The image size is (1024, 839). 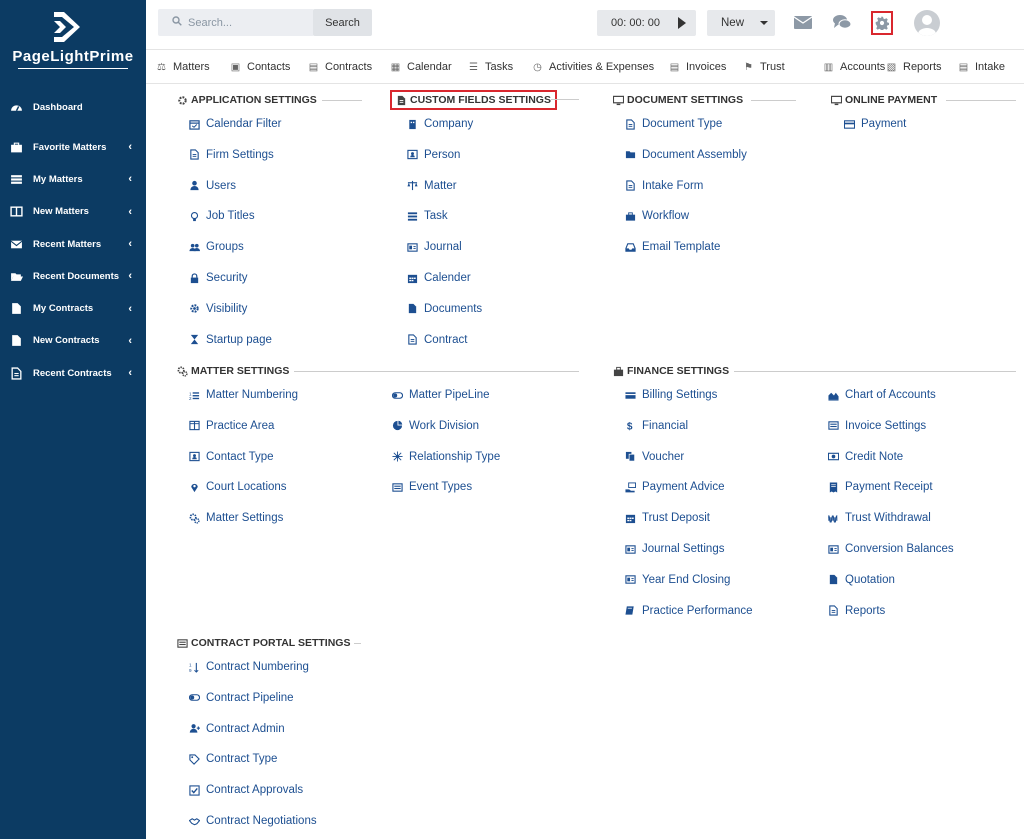 I want to click on settings-link-conversion-balances: Conversion Balances, so click(x=890, y=549).